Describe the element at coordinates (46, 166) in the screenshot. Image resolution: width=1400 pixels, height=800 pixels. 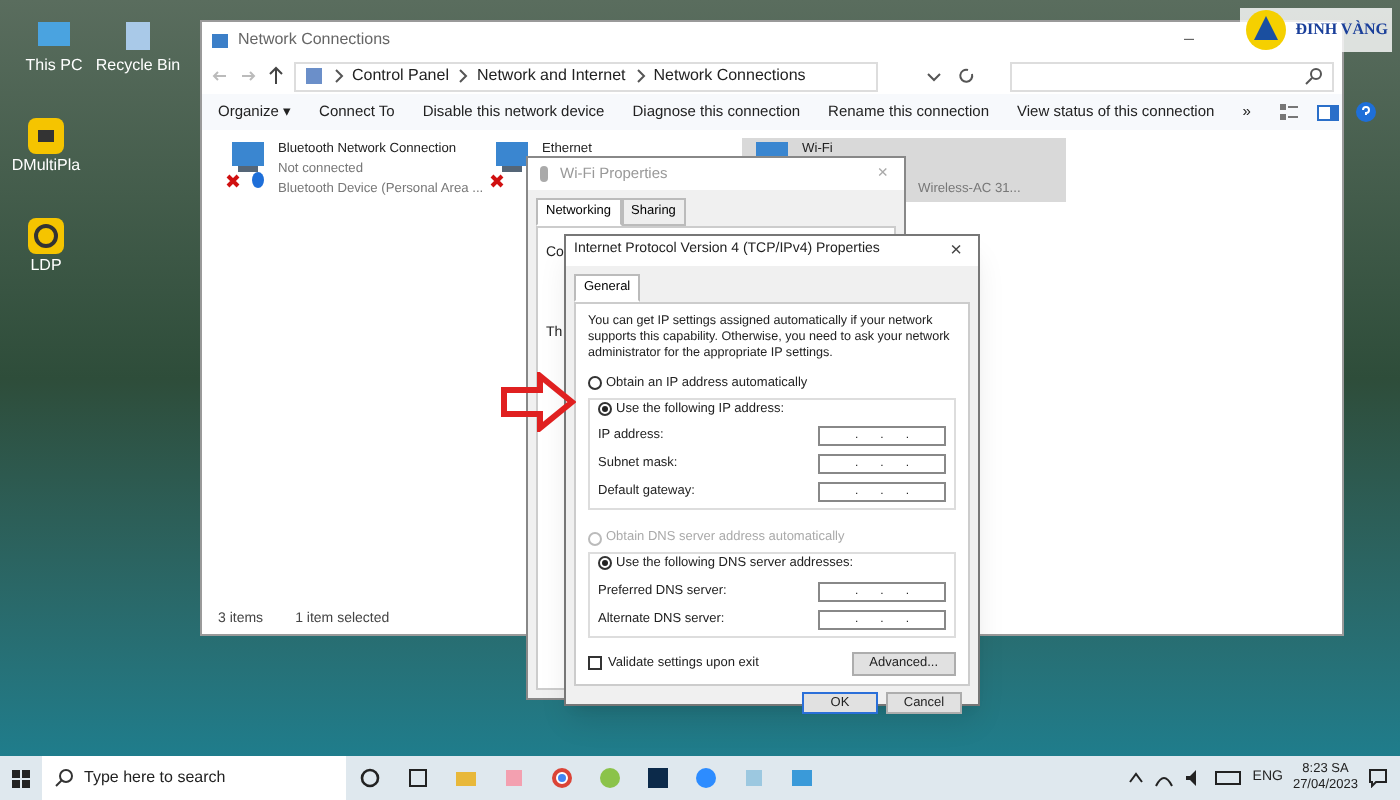
I see `icon-label: DMultiPla` at that location.